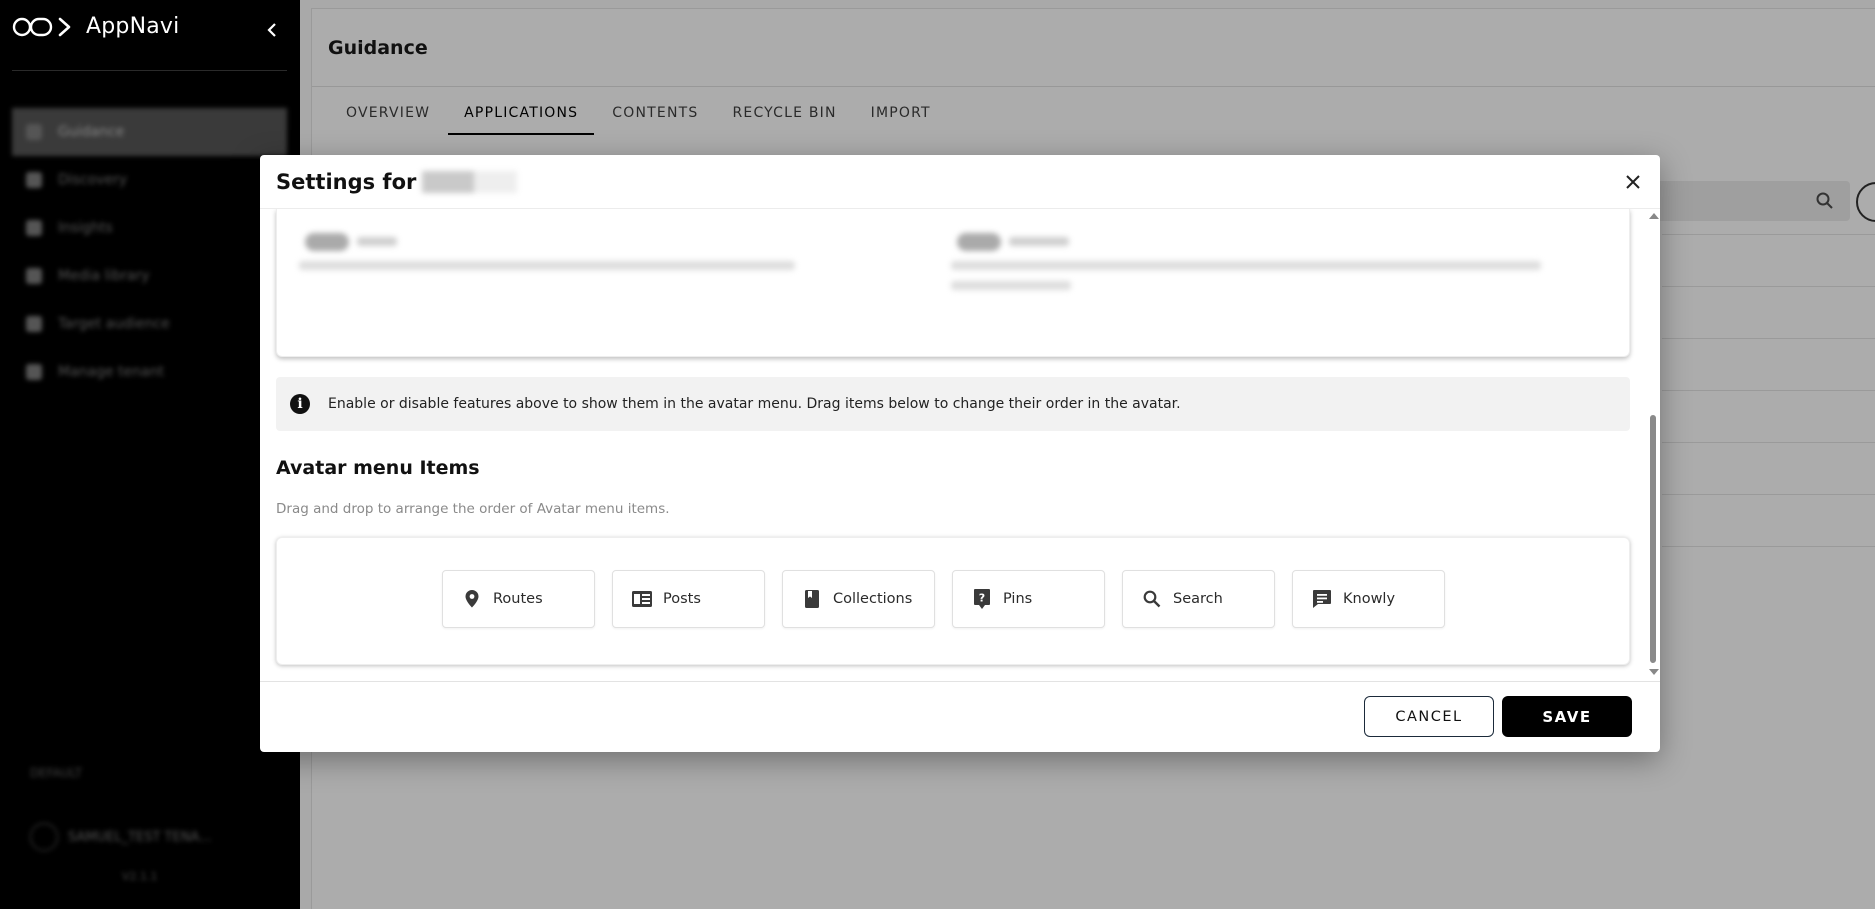 This screenshot has width=1875, height=909. Describe the element at coordinates (34, 276) in the screenshot. I see `media-library-icon` at that location.